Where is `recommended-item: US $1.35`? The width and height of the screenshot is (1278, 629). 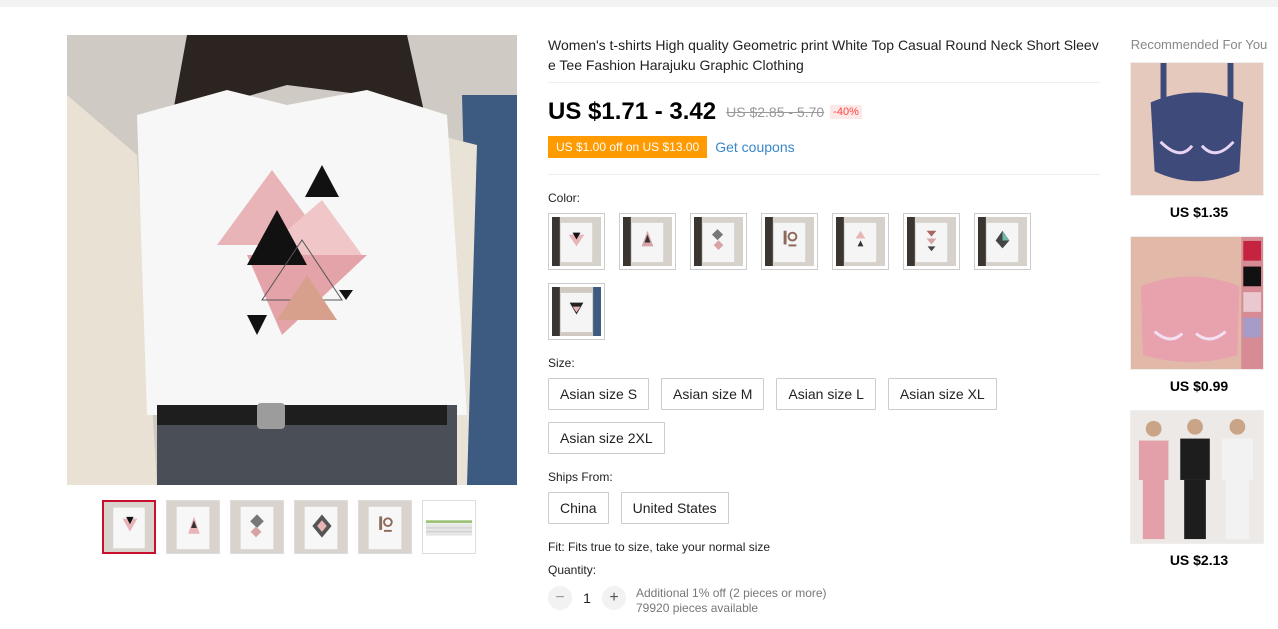
recommended-item: US $1.35 is located at coordinates (1199, 142).